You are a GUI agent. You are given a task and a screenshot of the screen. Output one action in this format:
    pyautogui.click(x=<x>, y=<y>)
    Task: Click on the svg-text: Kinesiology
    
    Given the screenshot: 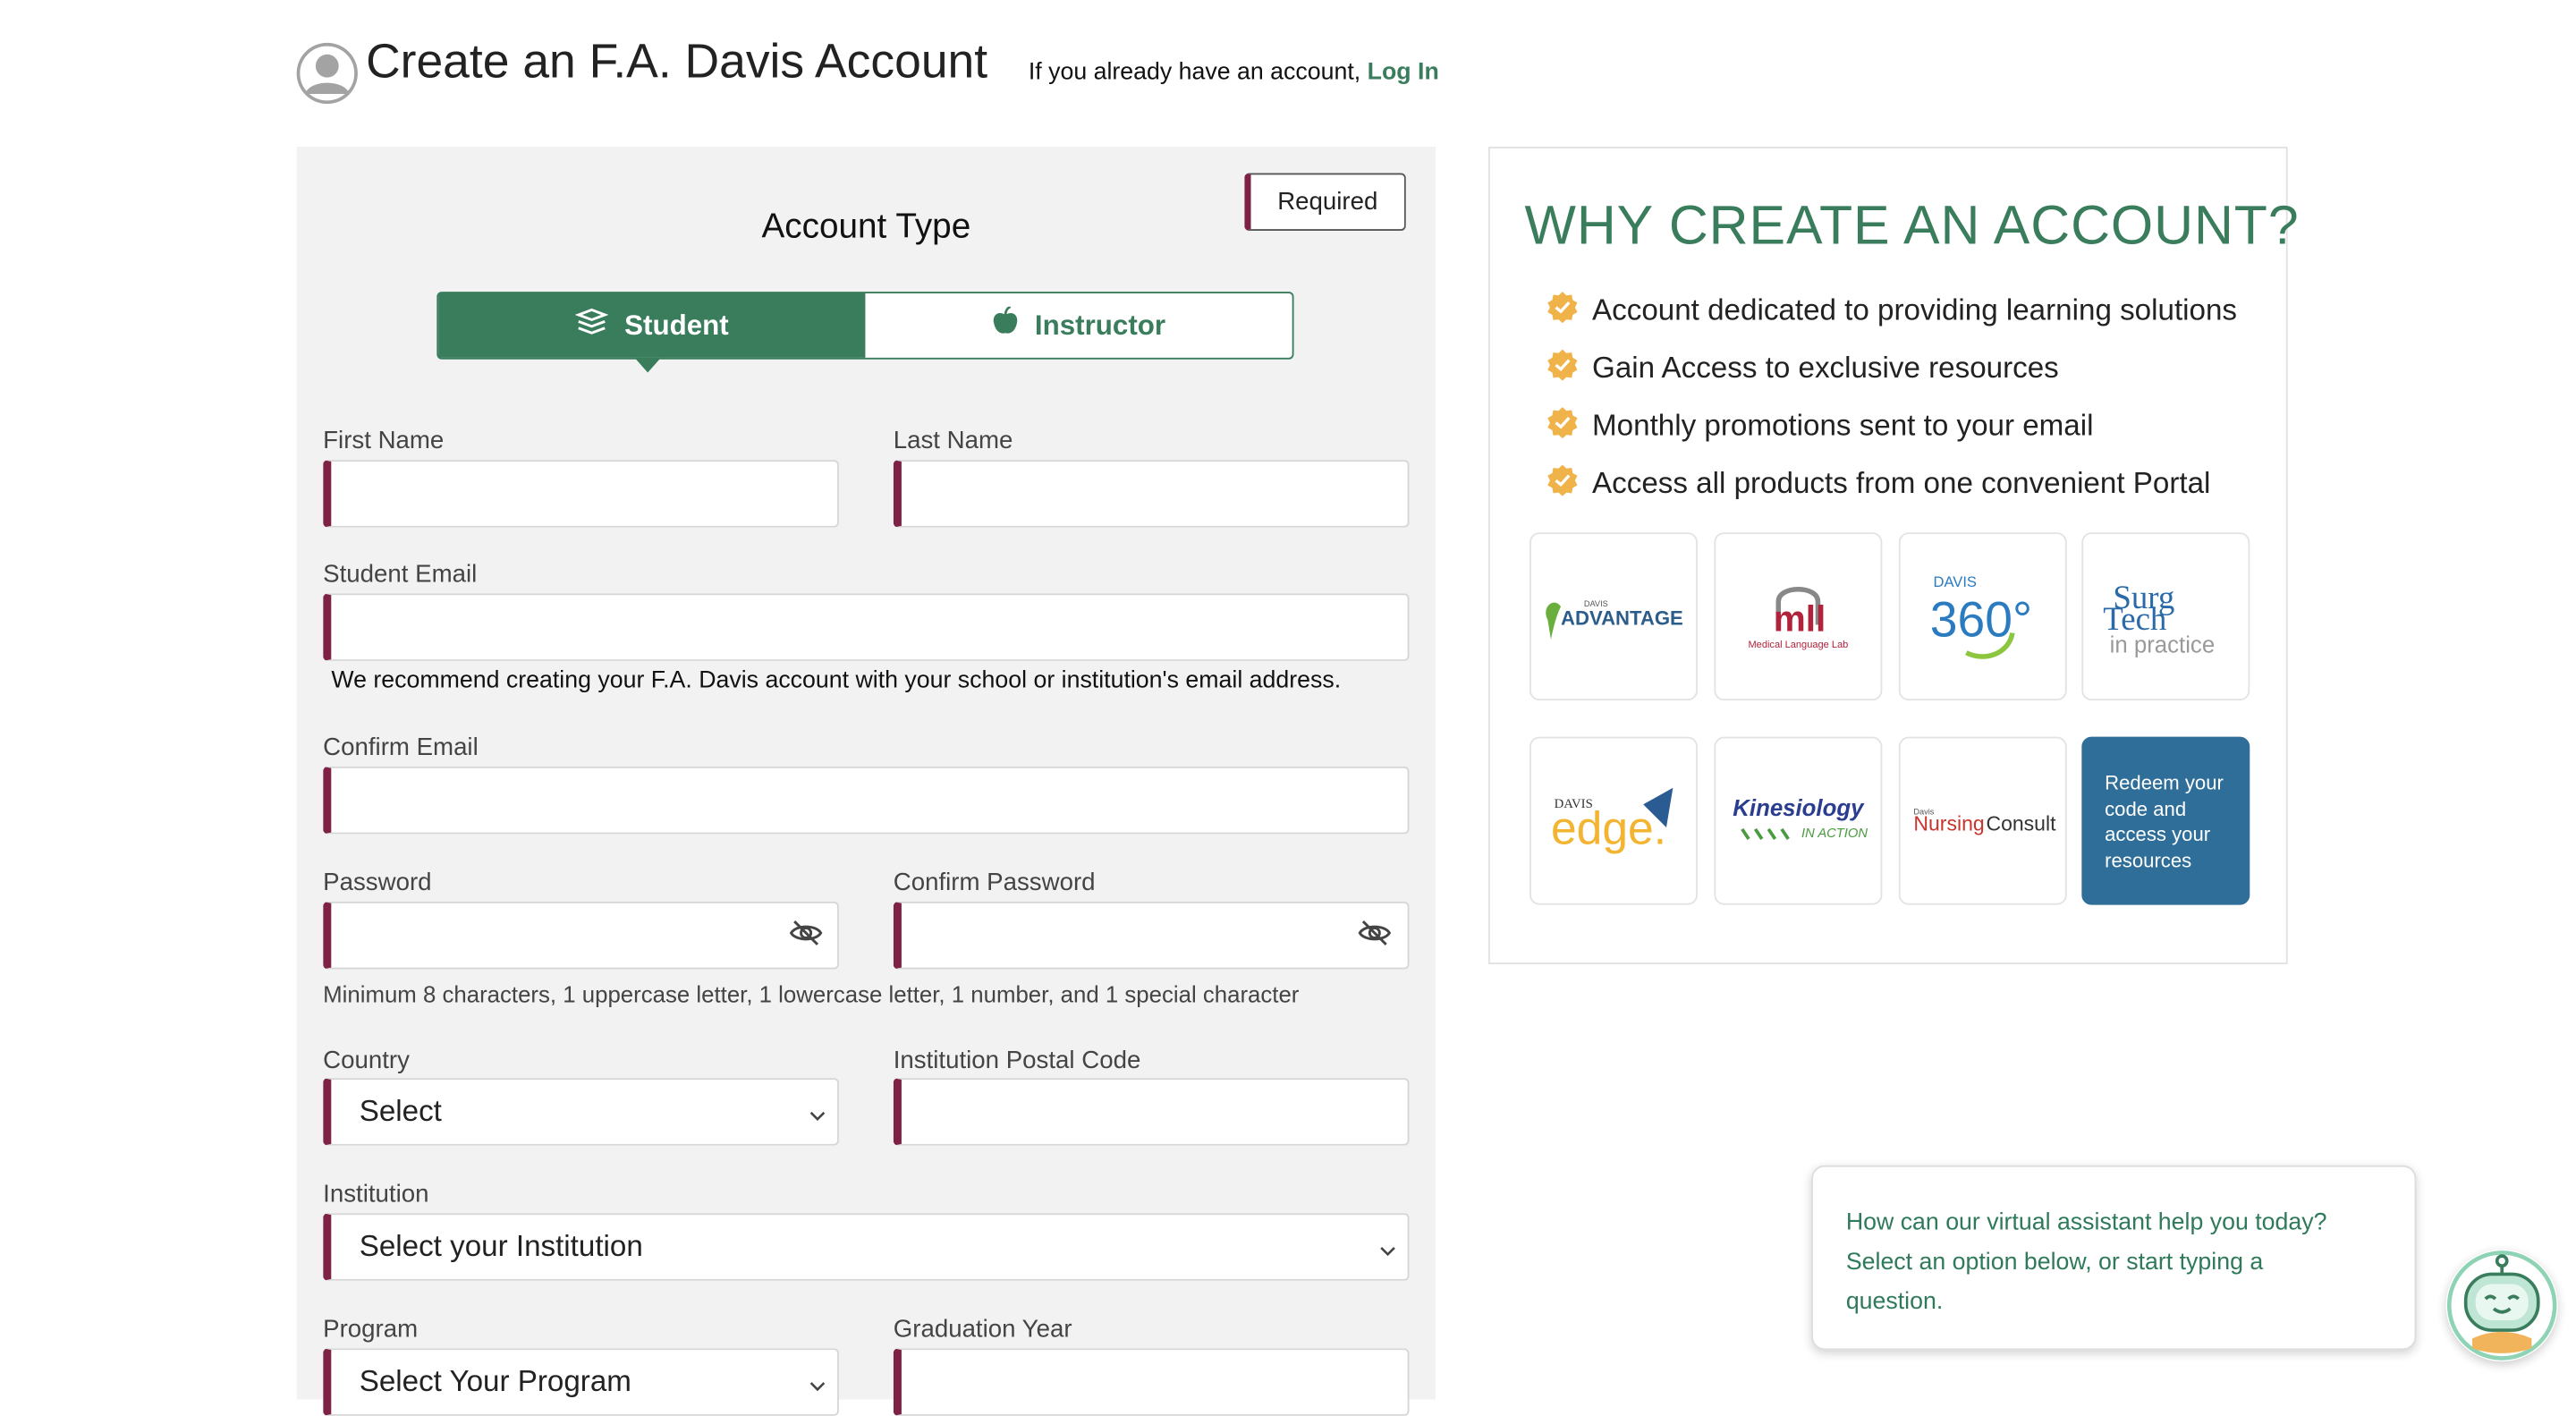 What is the action you would take?
    pyautogui.click(x=1799, y=808)
    